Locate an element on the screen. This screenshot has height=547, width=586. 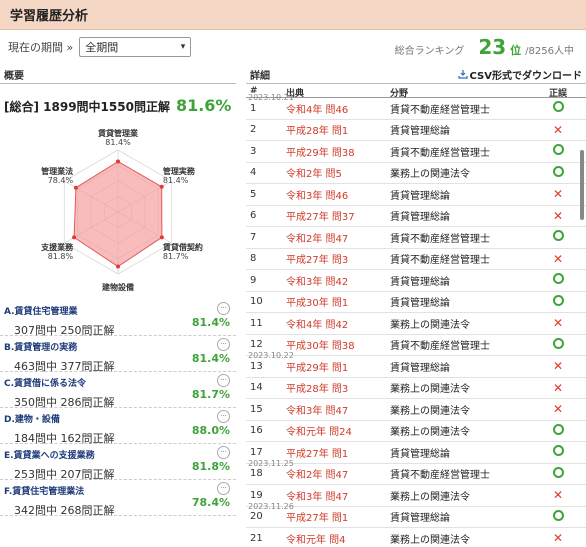
radar-value: 81.4% is located at coordinates (118, 142).